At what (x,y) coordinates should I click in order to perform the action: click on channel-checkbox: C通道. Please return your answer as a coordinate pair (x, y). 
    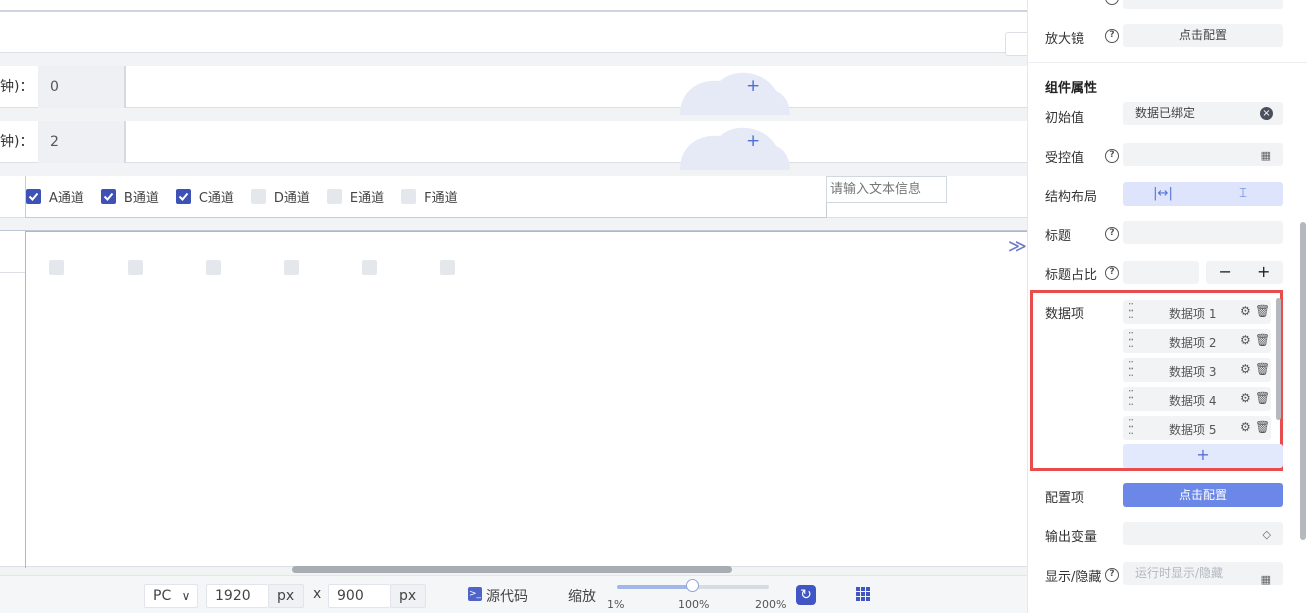
    Looking at the image, I should click on (213, 197).